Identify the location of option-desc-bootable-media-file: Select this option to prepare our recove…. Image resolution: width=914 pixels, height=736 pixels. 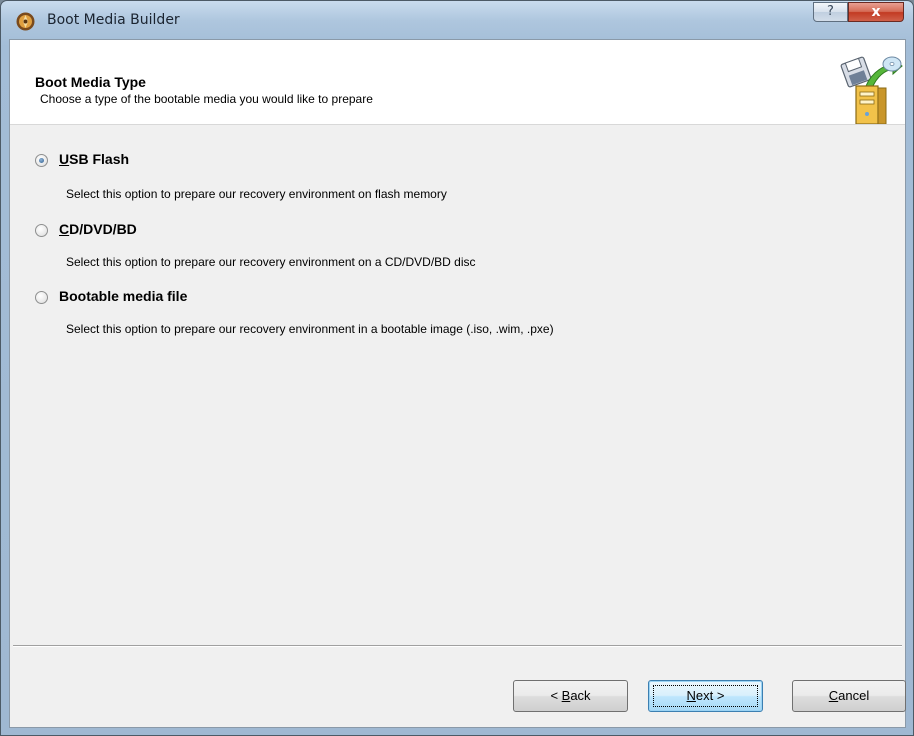
(310, 329).